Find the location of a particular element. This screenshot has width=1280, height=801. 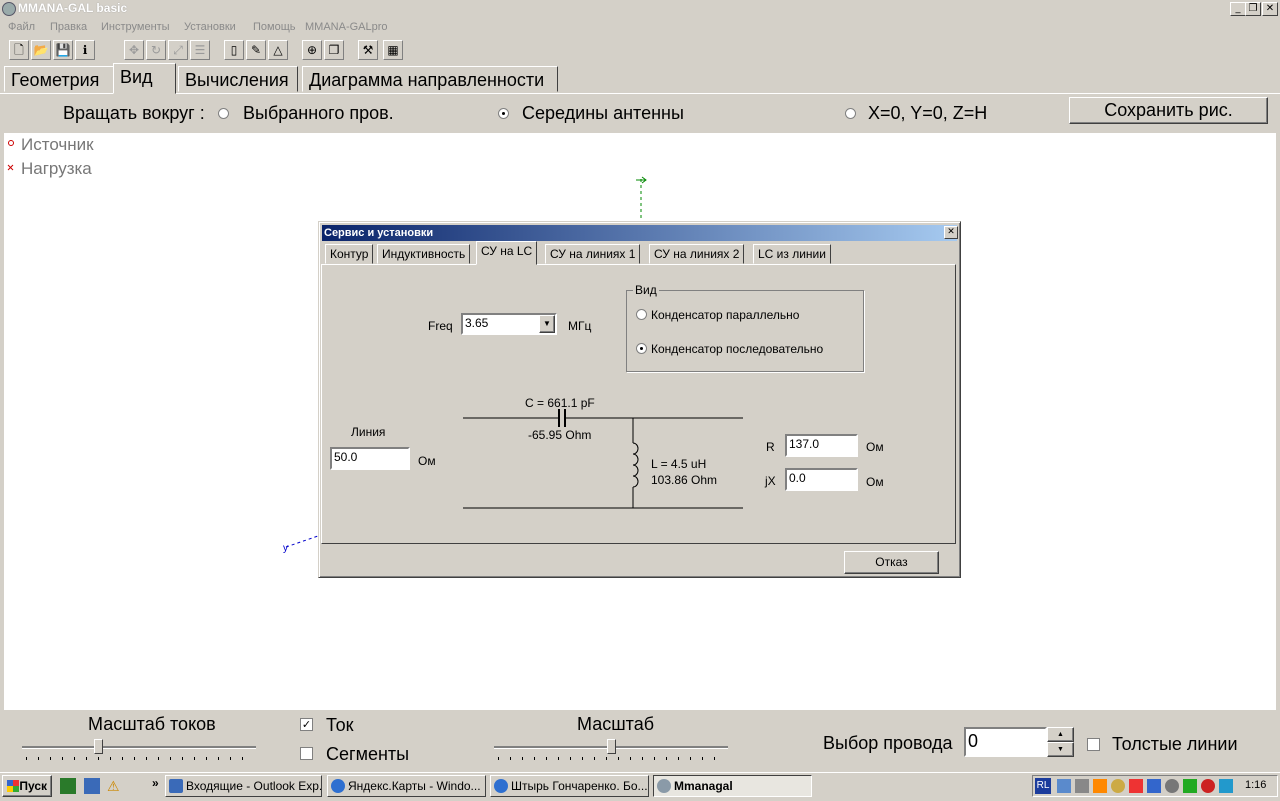

cancel-button: Отказ is located at coordinates (891, 562).